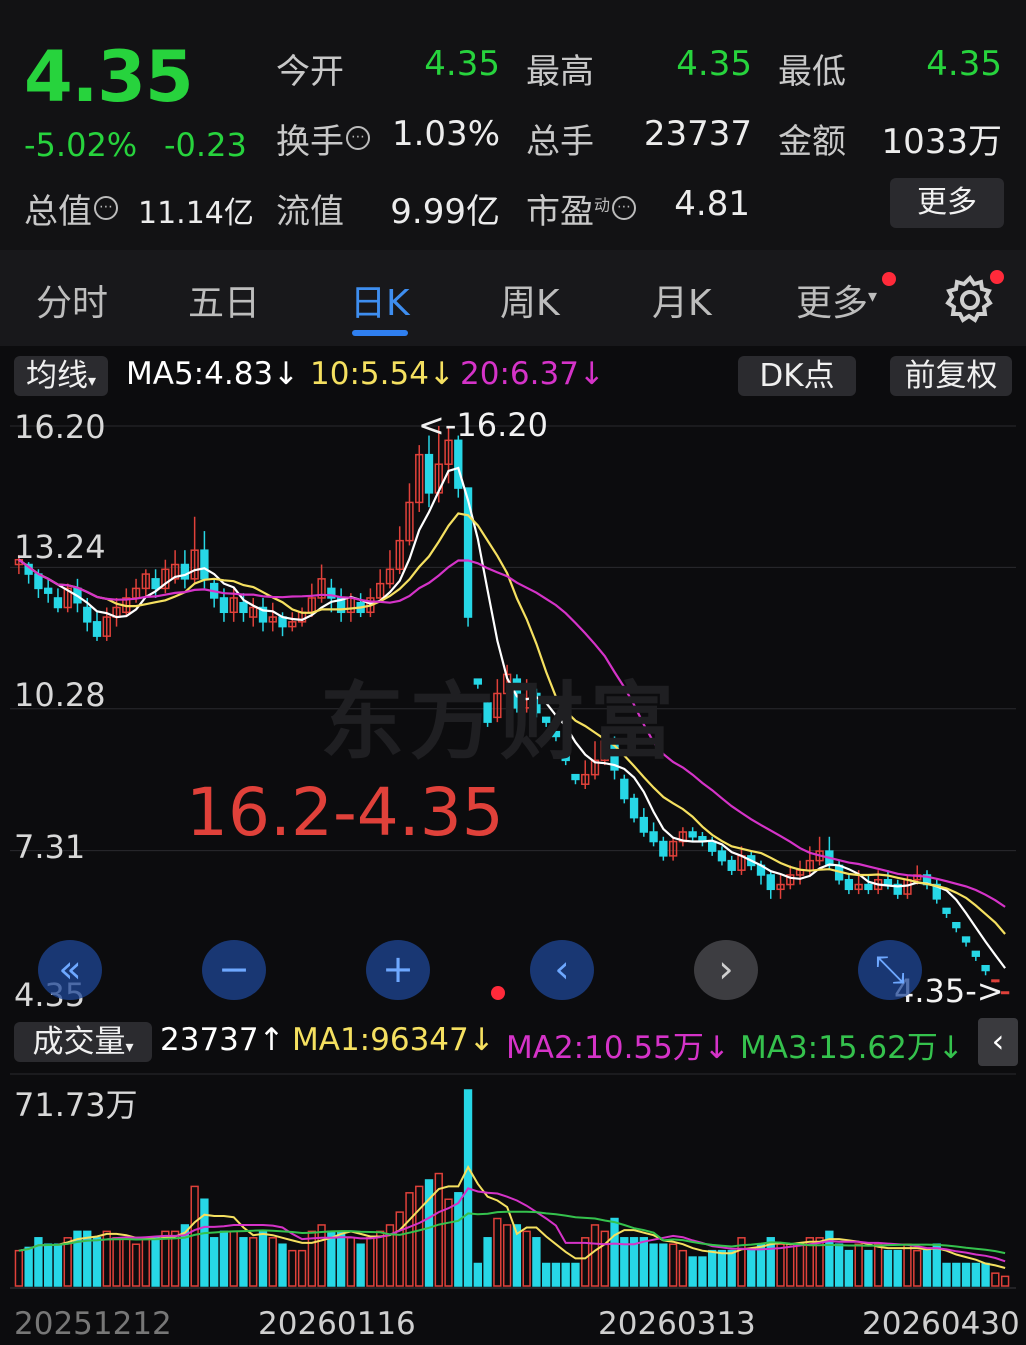  Describe the element at coordinates (560, 142) in the screenshot. I see `volume-label: 总手` at that location.